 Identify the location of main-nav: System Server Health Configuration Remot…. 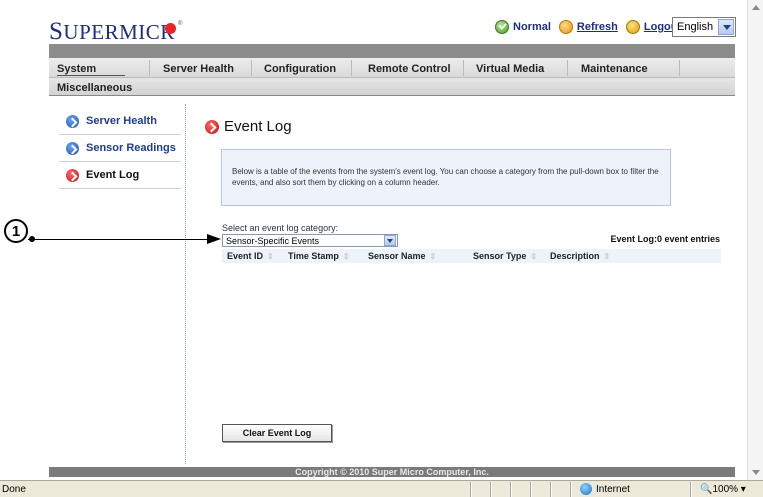
(392, 68).